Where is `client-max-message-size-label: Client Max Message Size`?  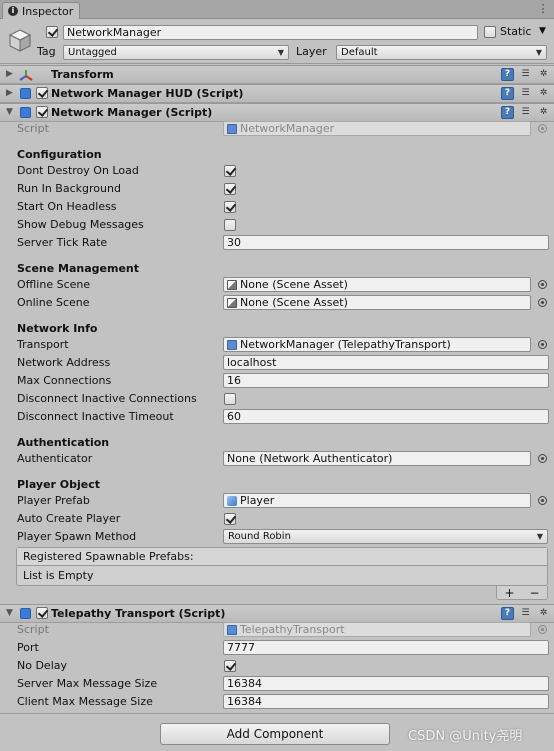
client-max-message-size-label: Client Max Message Size is located at coordinates (85, 701).